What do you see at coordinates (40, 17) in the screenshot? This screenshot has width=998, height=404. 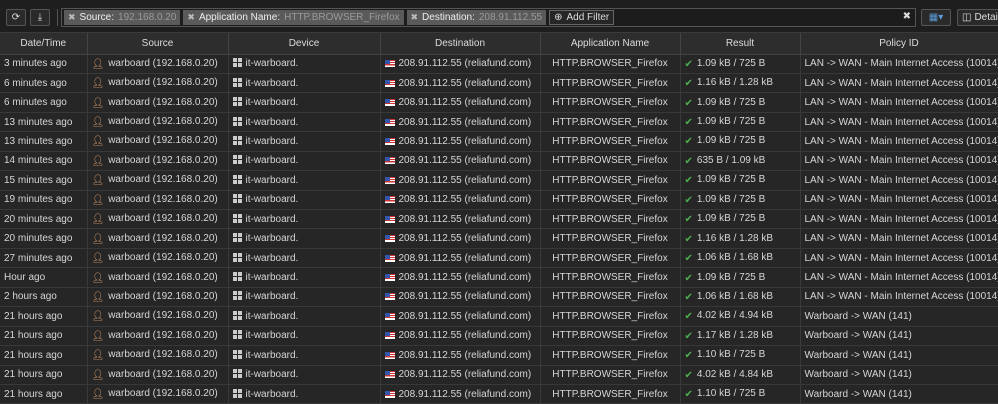 I see `download-button: ⤓` at bounding box center [40, 17].